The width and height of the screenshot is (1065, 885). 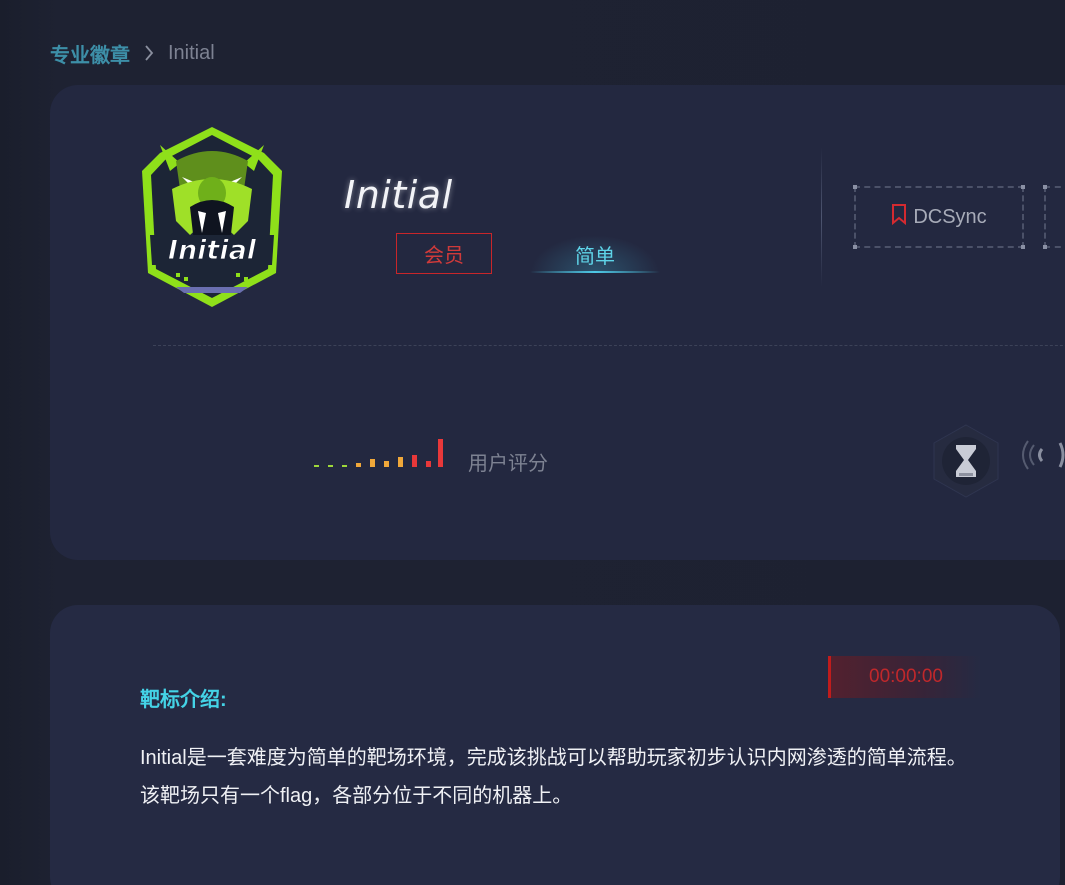 What do you see at coordinates (508, 464) in the screenshot?
I see `rating-label: 用户评分` at bounding box center [508, 464].